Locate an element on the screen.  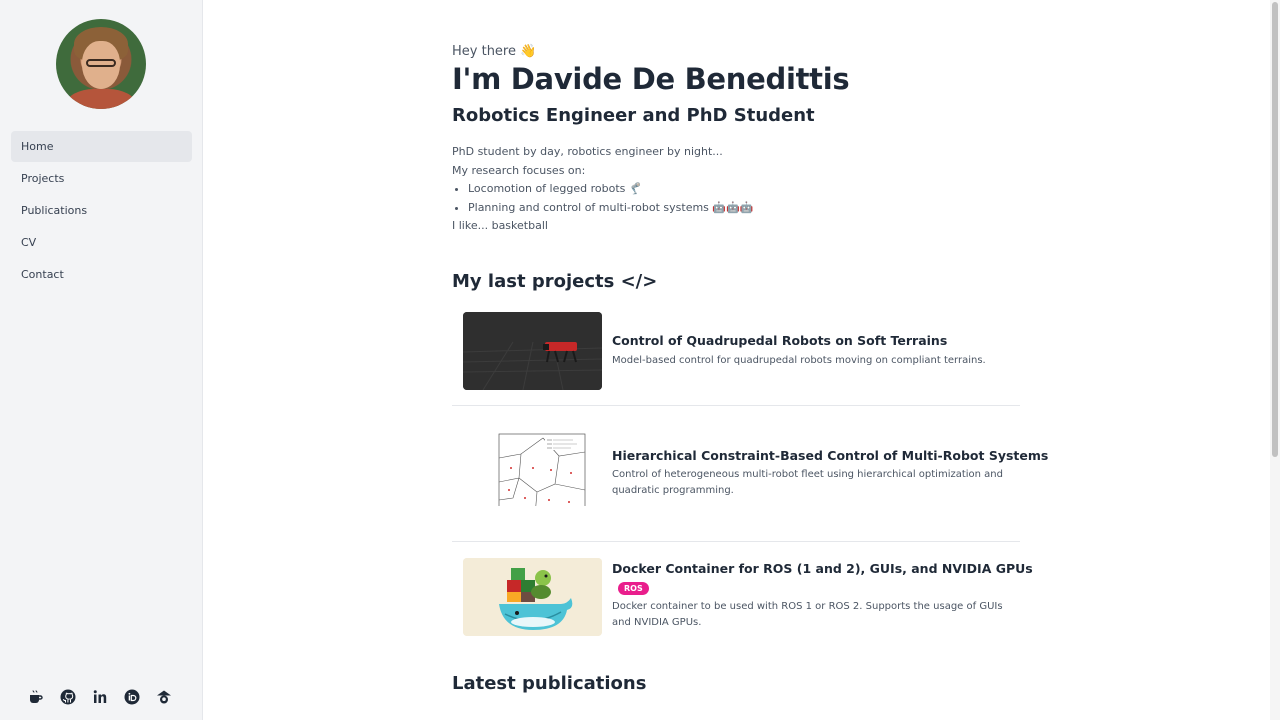
sidebar-item-cv: CV is located at coordinates (101, 242).